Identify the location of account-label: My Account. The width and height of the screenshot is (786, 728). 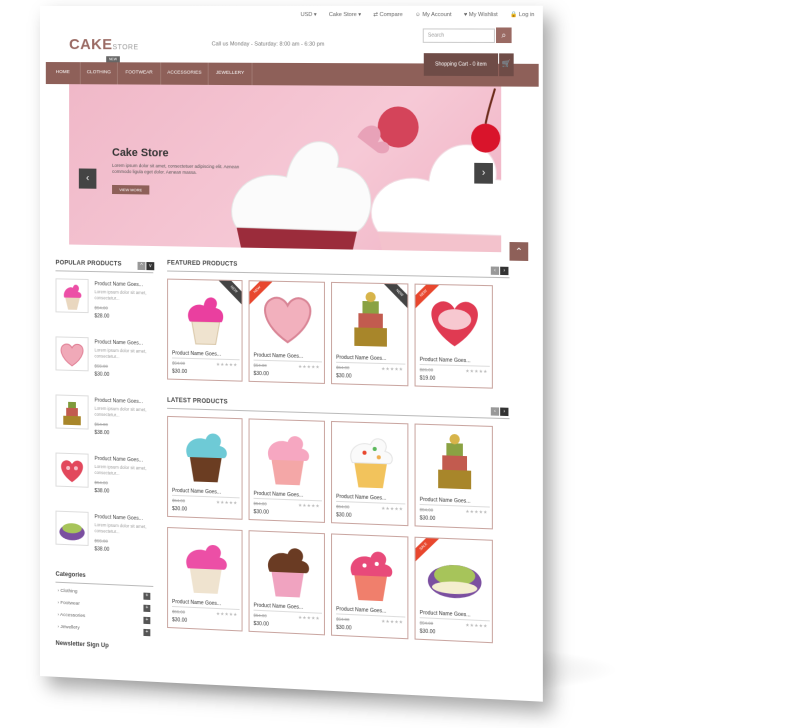
(436, 15).